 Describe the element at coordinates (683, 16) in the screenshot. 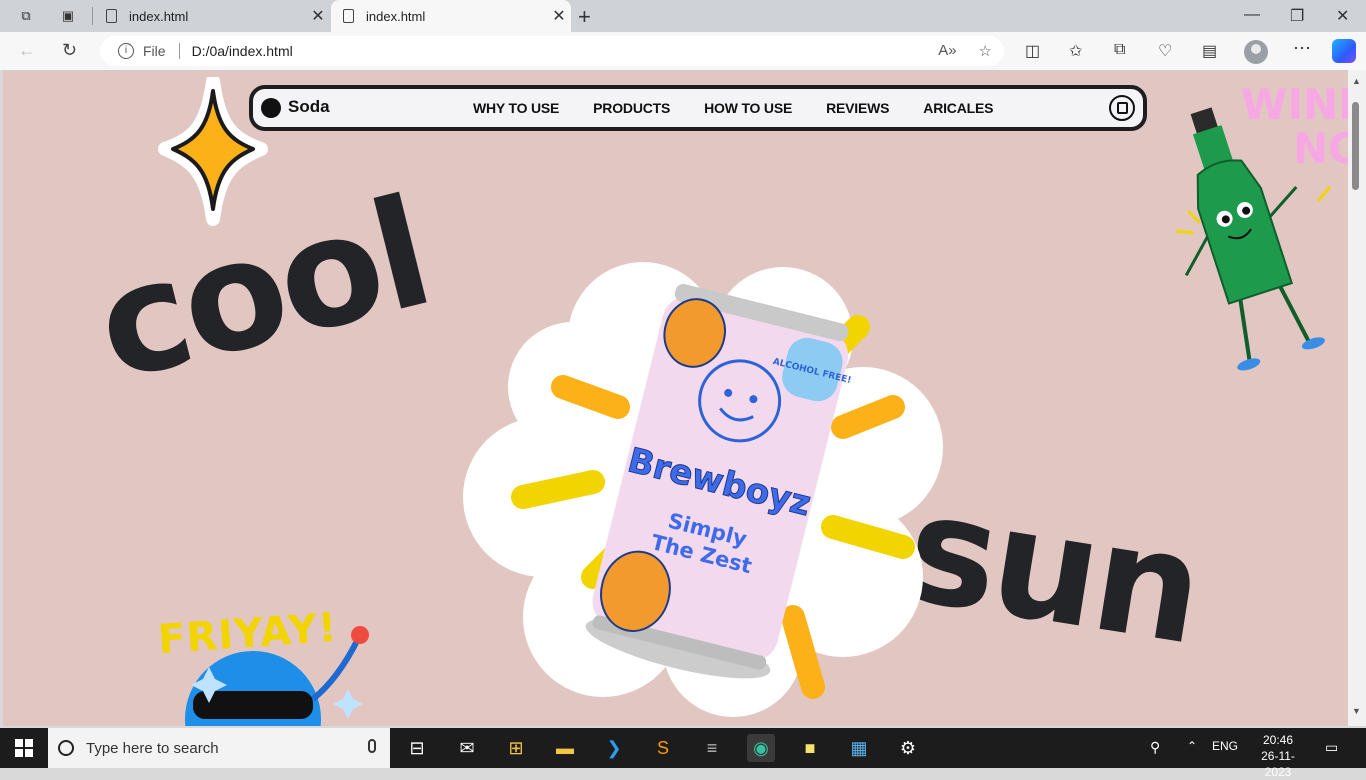

I see `browser-tab-bar: ⧉ ▣ index.html ✕ index.html ✕ + — ❐ ✕` at that location.